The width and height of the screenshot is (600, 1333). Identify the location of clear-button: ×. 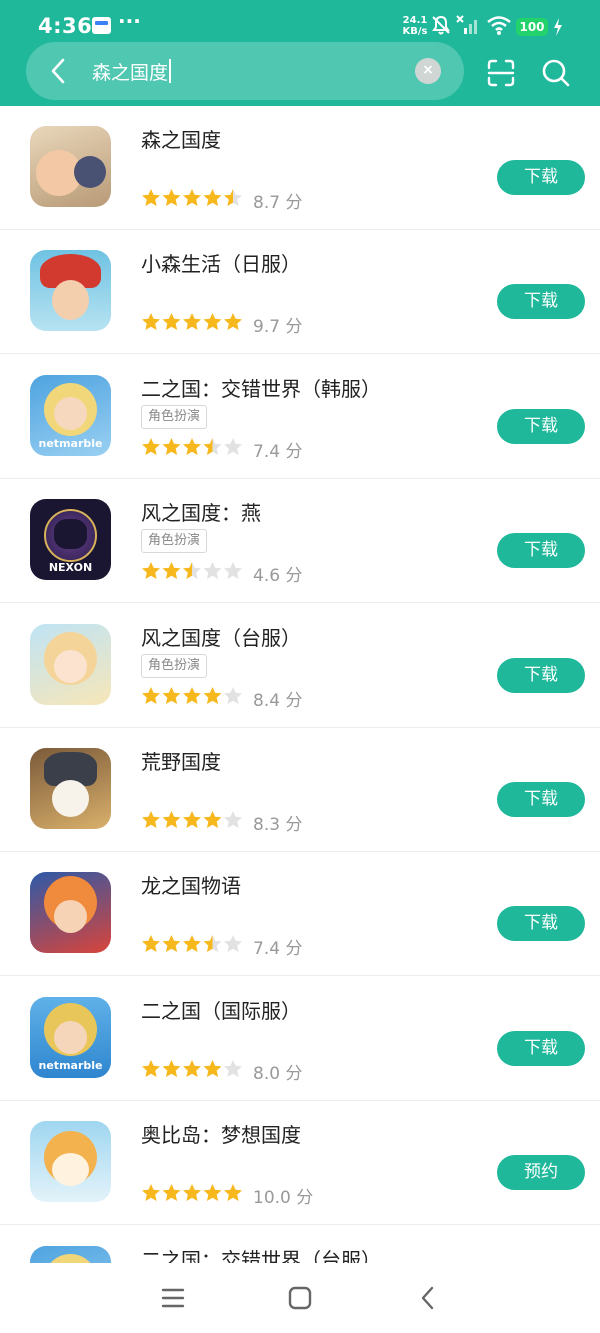
(428, 71).